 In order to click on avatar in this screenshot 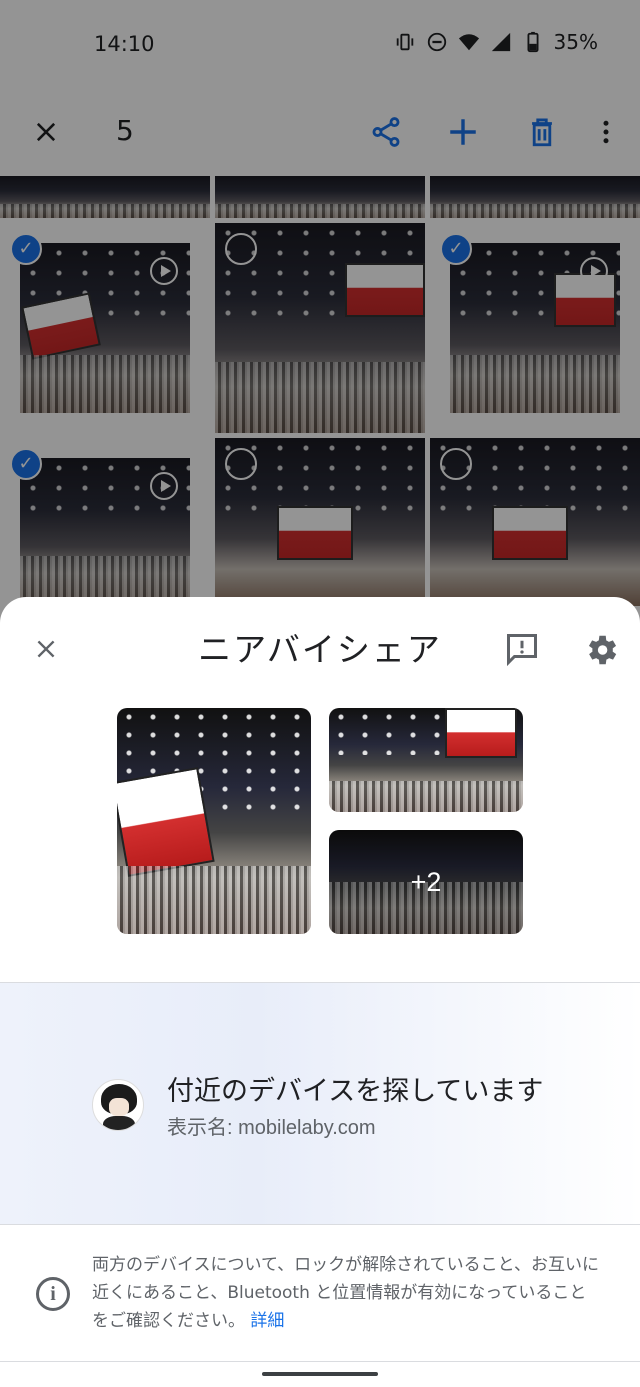, I will do `click(118, 1105)`.